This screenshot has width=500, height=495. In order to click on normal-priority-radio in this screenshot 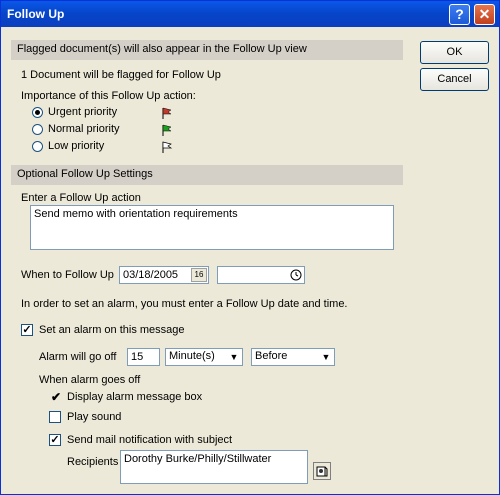, I will do `click(37, 129)`.